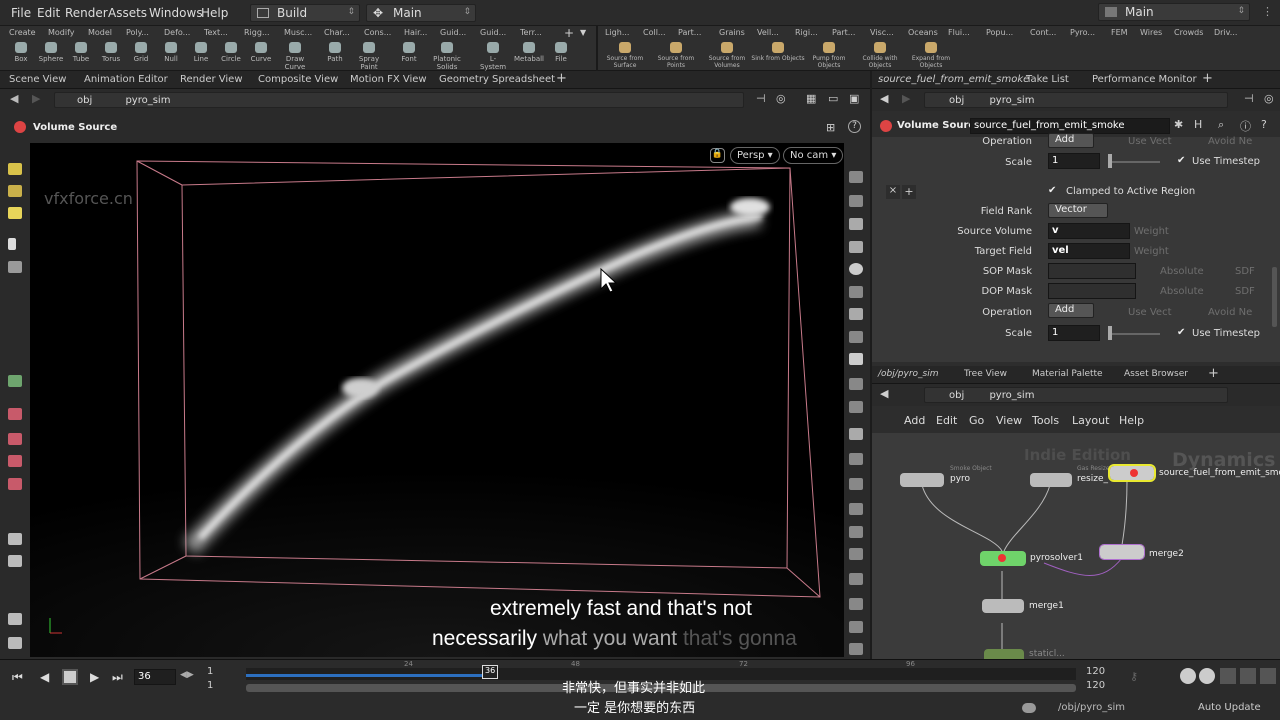 The image size is (1280, 720). I want to click on network-menu-item: Add, so click(914, 420).